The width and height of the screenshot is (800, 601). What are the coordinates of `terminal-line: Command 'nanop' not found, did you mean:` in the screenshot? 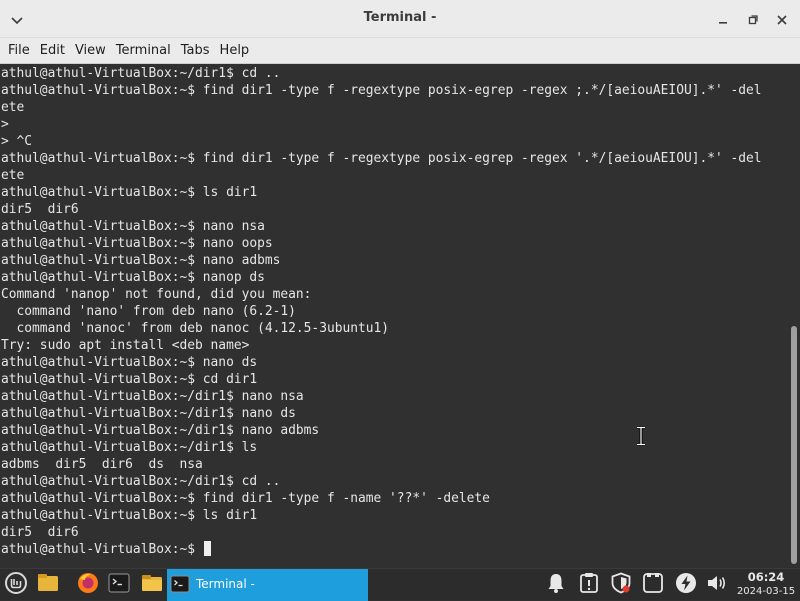 It's located at (156, 294).